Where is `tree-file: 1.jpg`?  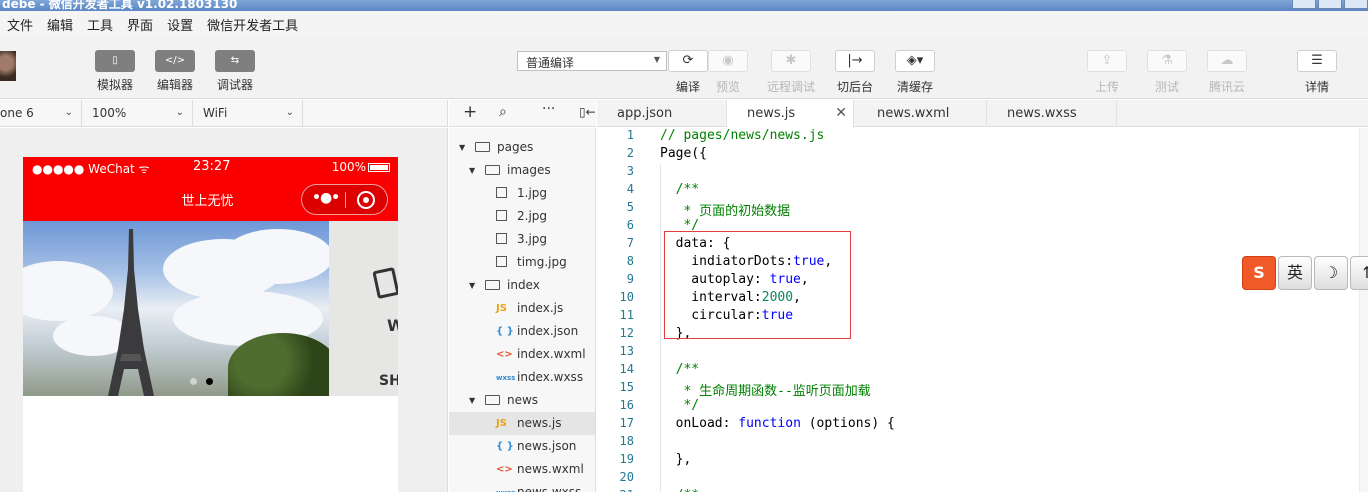
tree-file: 1.jpg is located at coordinates (522, 193).